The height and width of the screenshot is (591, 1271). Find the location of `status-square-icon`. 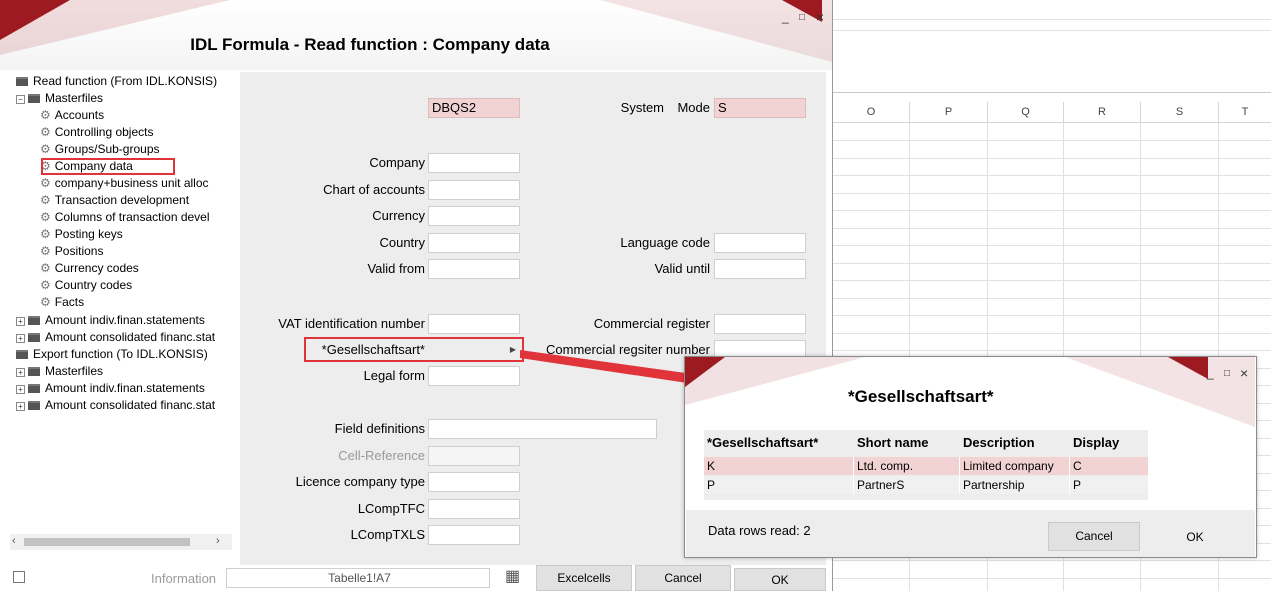

status-square-icon is located at coordinates (19, 577).